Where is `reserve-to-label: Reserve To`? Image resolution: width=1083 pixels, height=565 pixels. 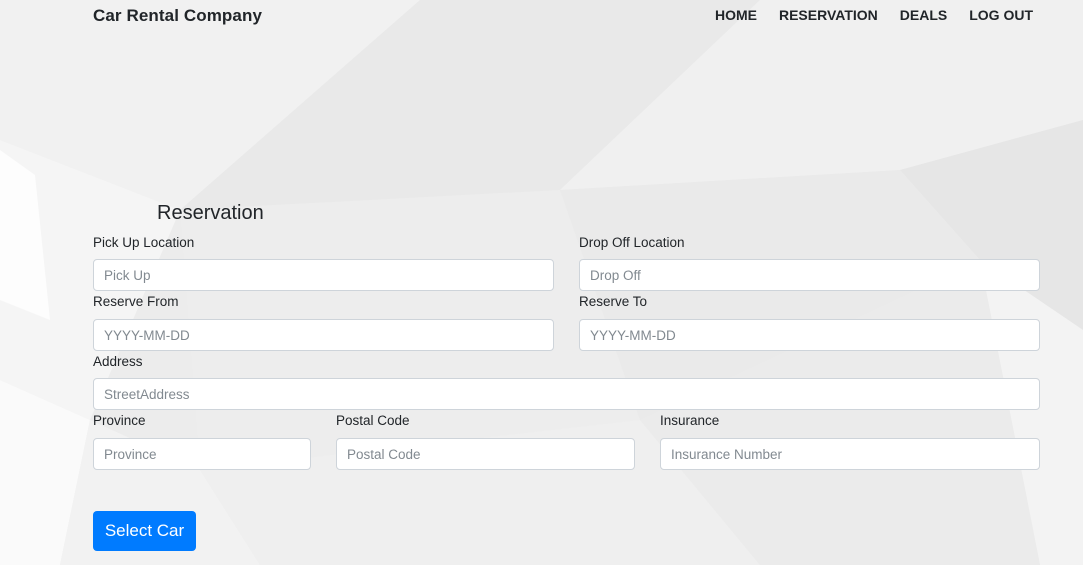
reserve-to-label: Reserve To is located at coordinates (613, 301).